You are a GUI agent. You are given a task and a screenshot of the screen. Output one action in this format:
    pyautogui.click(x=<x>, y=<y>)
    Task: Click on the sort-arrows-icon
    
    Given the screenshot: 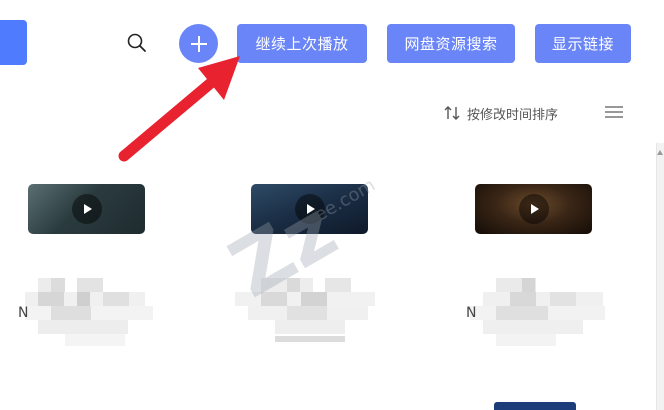 What is the action you would take?
    pyautogui.click(x=452, y=113)
    